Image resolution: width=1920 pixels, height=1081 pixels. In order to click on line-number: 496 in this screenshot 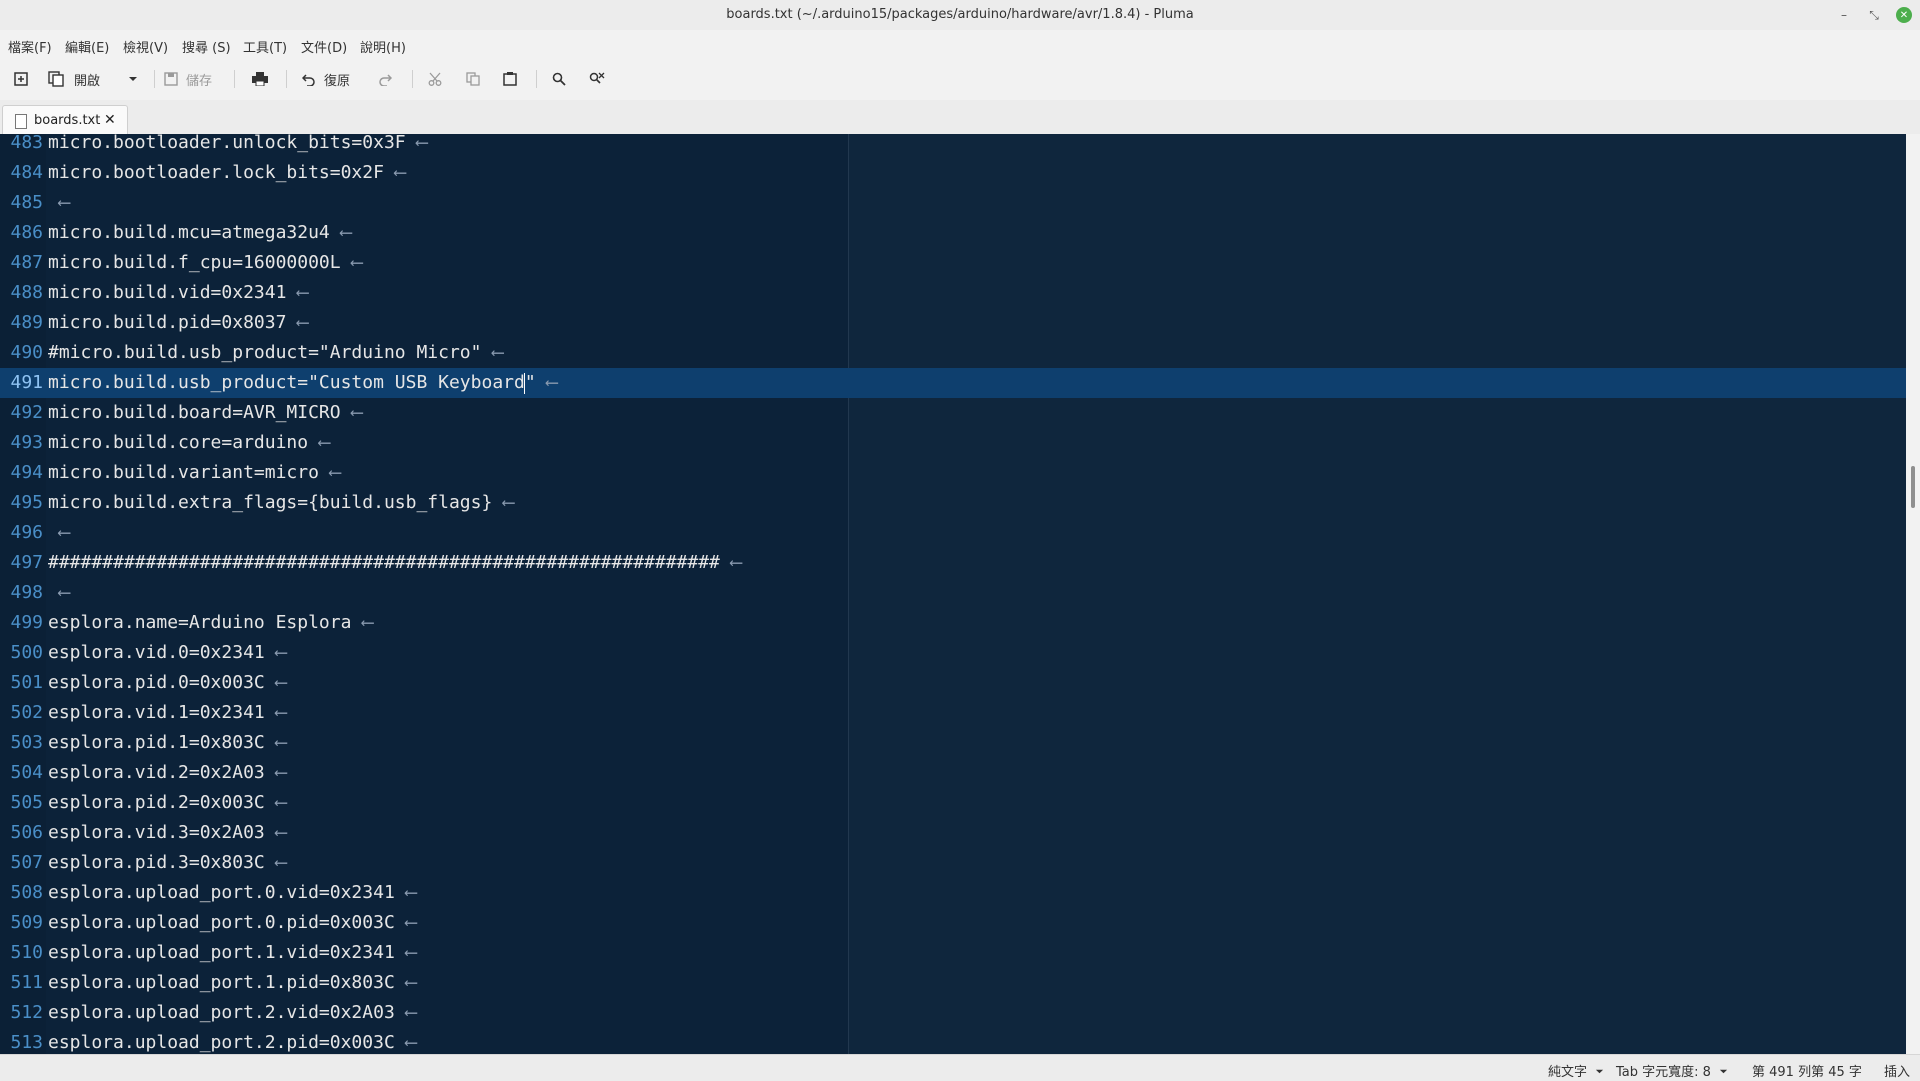, I will do `click(26, 532)`.